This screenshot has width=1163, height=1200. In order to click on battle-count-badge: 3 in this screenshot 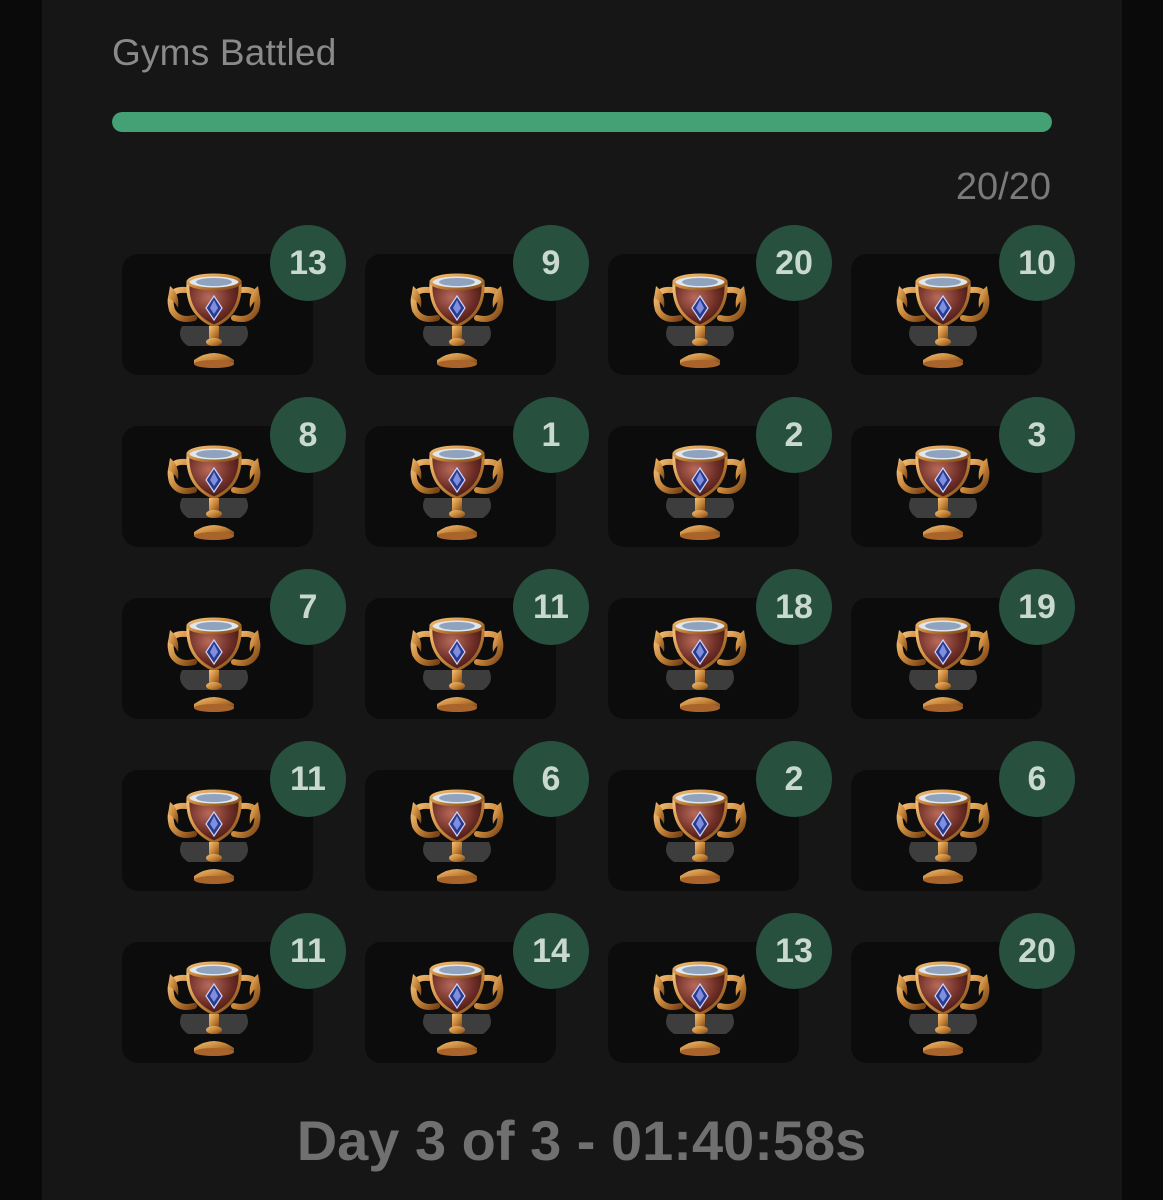, I will do `click(1037, 435)`.